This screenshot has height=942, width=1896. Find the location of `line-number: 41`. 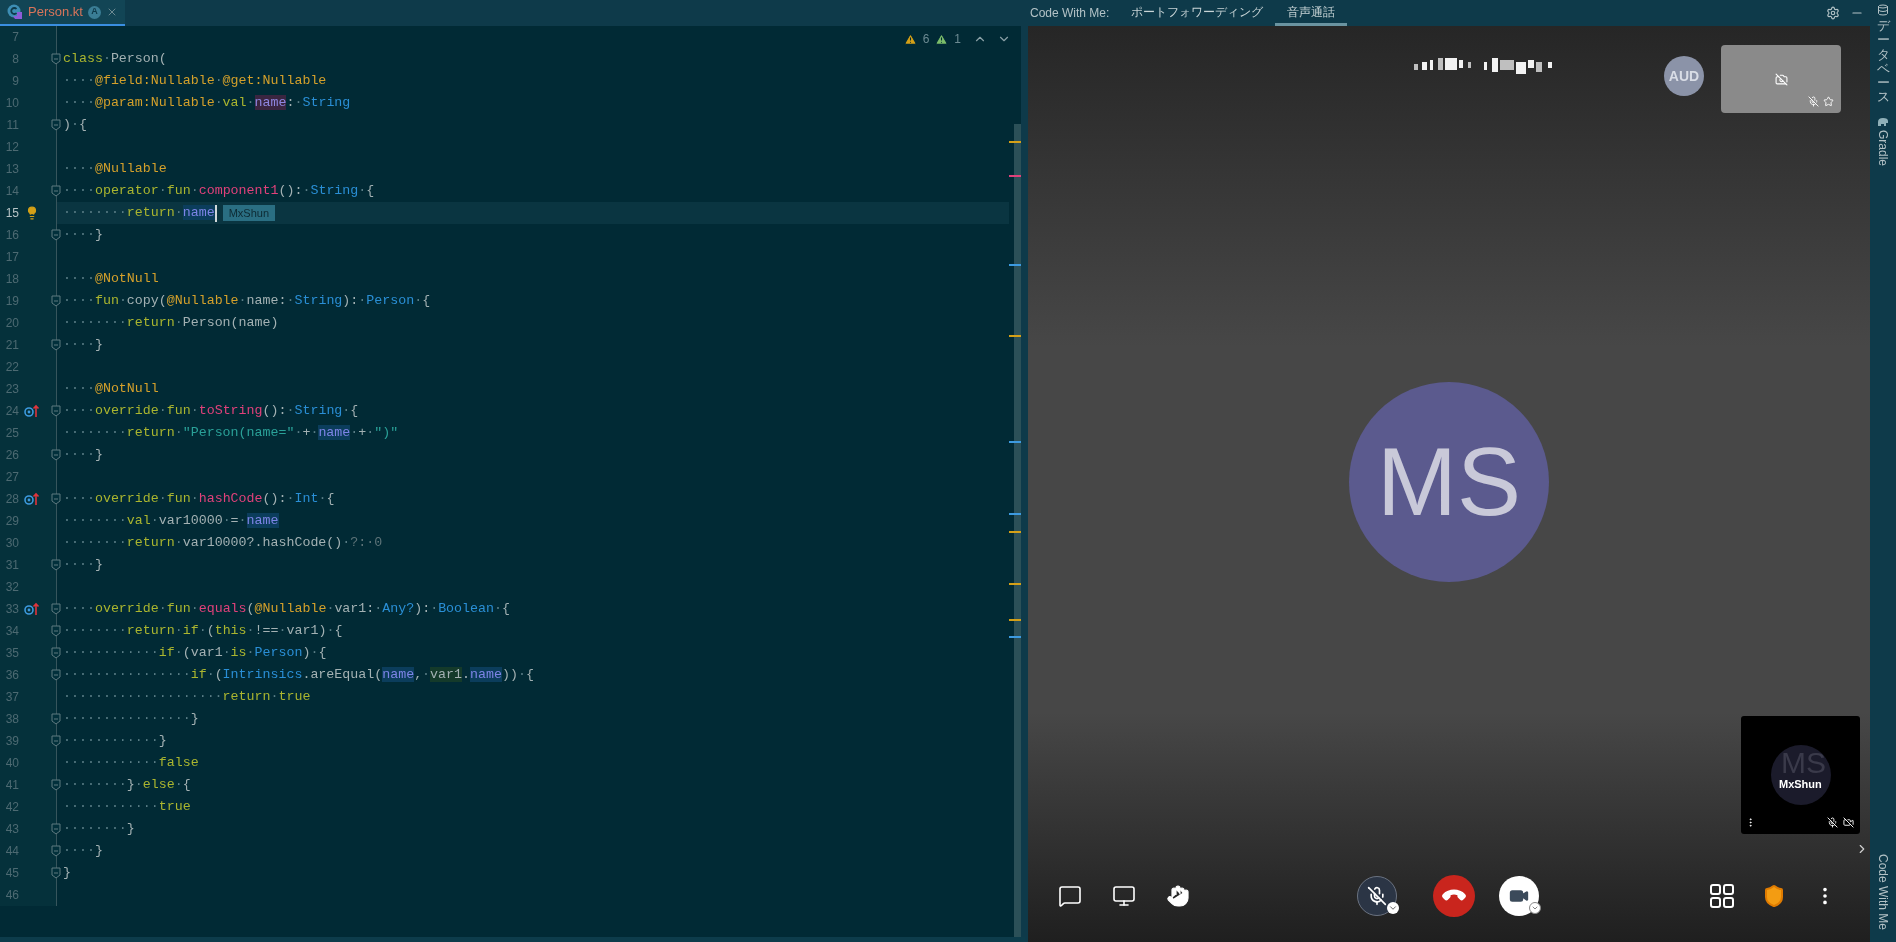

line-number: 41 is located at coordinates (11, 785).